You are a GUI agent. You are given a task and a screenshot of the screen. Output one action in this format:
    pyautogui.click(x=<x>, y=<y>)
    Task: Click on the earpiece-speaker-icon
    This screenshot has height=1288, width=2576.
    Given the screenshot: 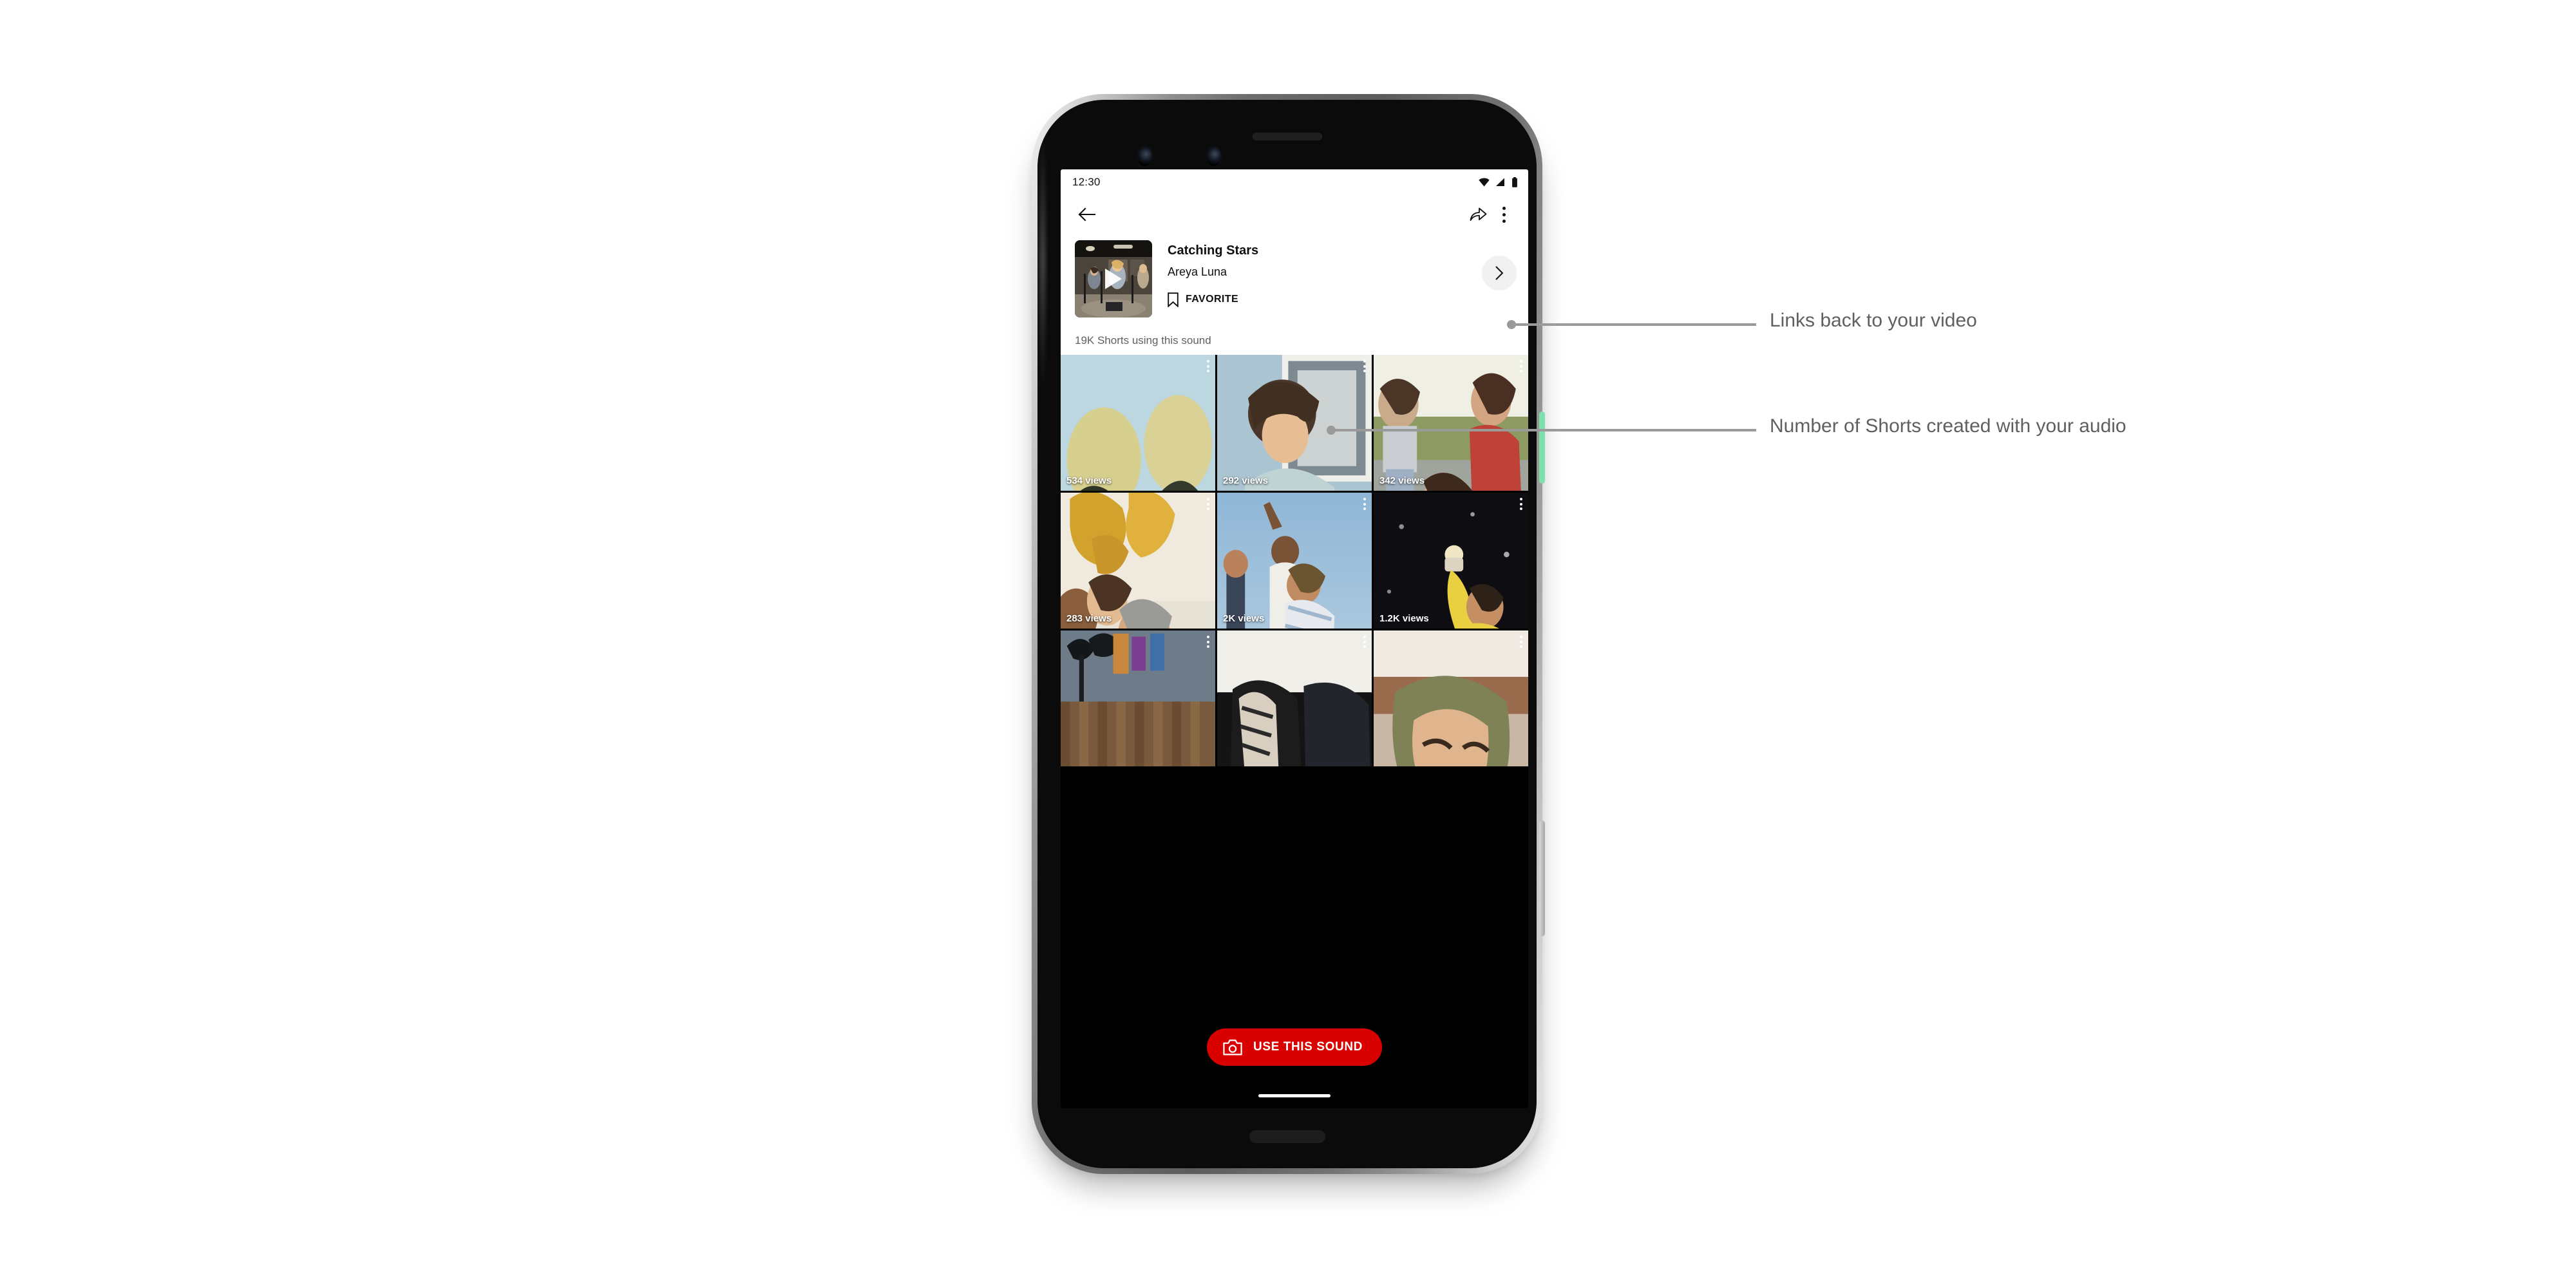 What is the action you would take?
    pyautogui.click(x=1287, y=136)
    